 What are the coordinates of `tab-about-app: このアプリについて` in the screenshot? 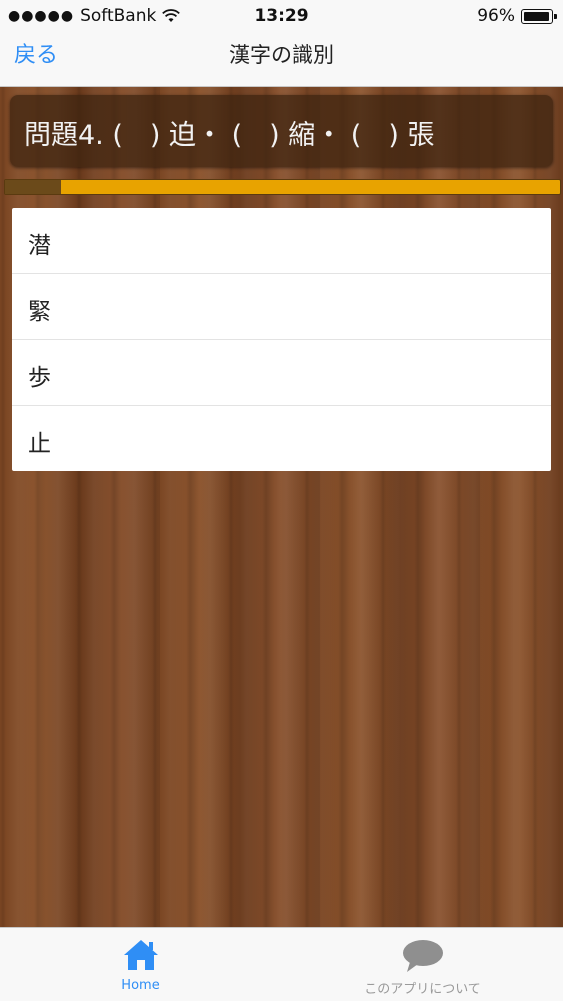 It's located at (422, 964).